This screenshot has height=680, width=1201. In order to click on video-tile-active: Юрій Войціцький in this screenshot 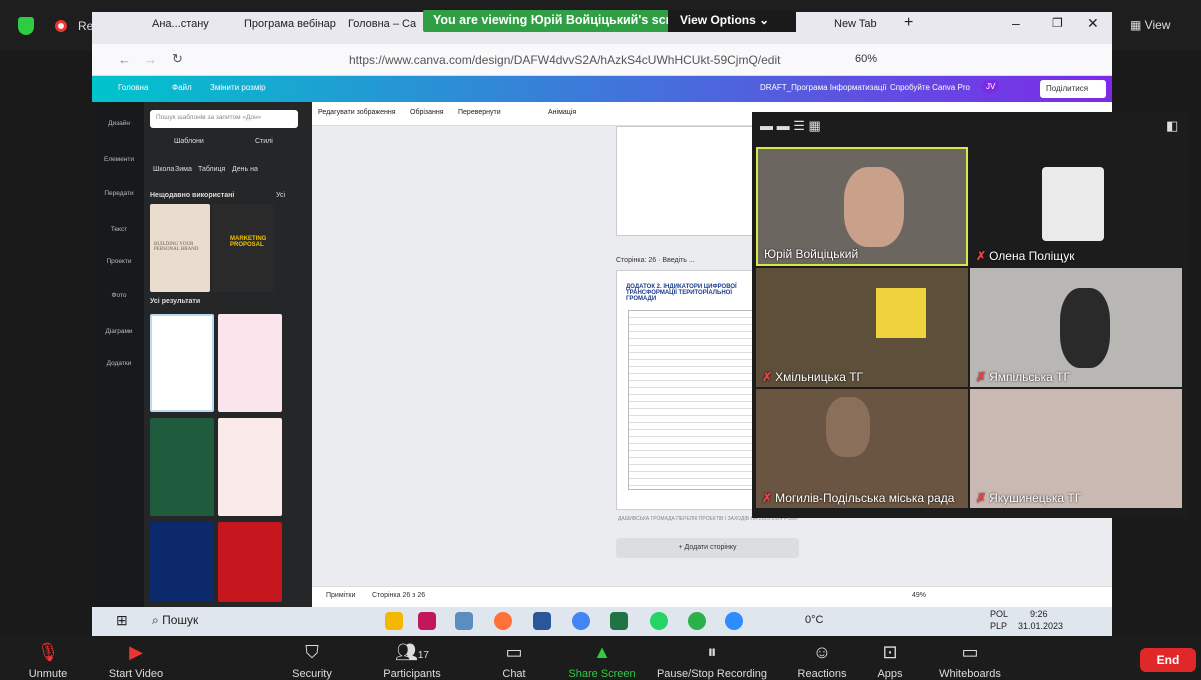, I will do `click(862, 206)`.